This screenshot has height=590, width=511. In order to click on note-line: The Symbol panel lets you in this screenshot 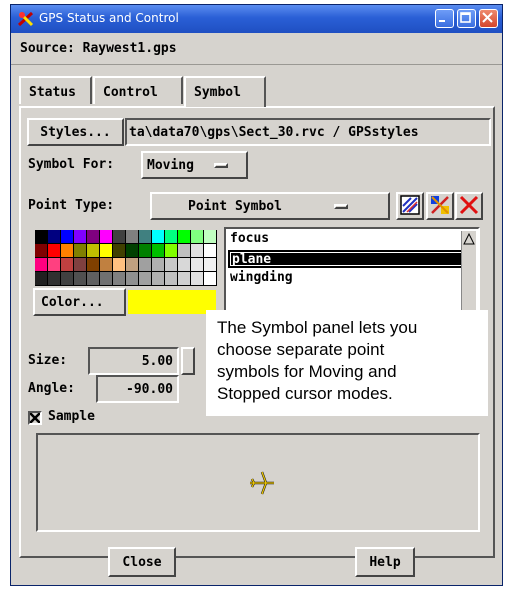, I will do `click(317, 327)`.